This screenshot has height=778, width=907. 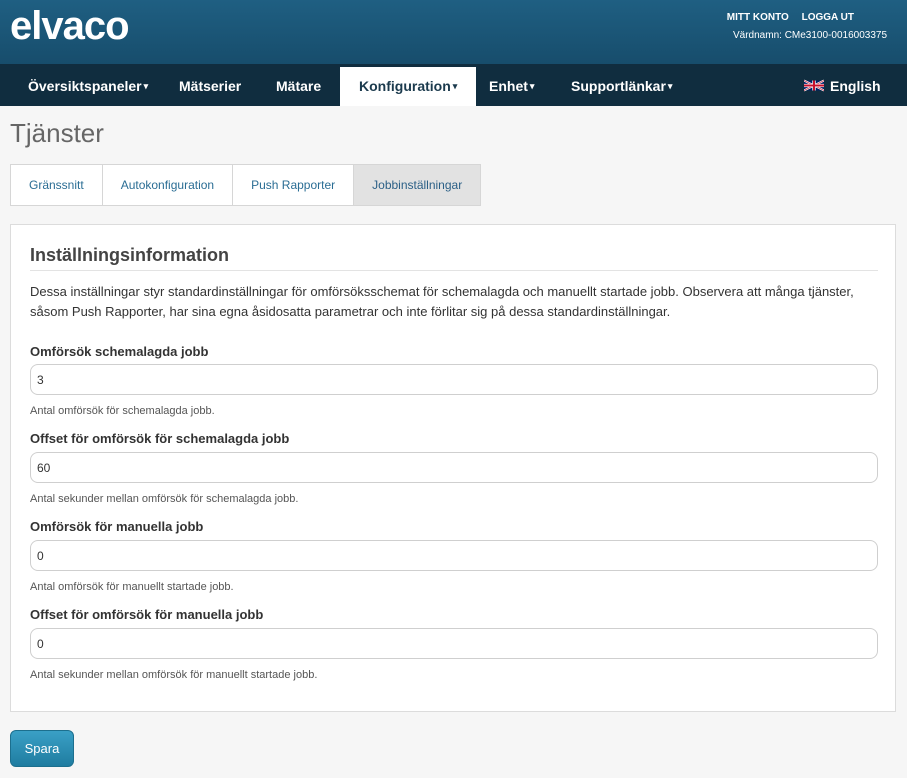 I want to click on nav-item-label: Enhet, so click(x=508, y=86).